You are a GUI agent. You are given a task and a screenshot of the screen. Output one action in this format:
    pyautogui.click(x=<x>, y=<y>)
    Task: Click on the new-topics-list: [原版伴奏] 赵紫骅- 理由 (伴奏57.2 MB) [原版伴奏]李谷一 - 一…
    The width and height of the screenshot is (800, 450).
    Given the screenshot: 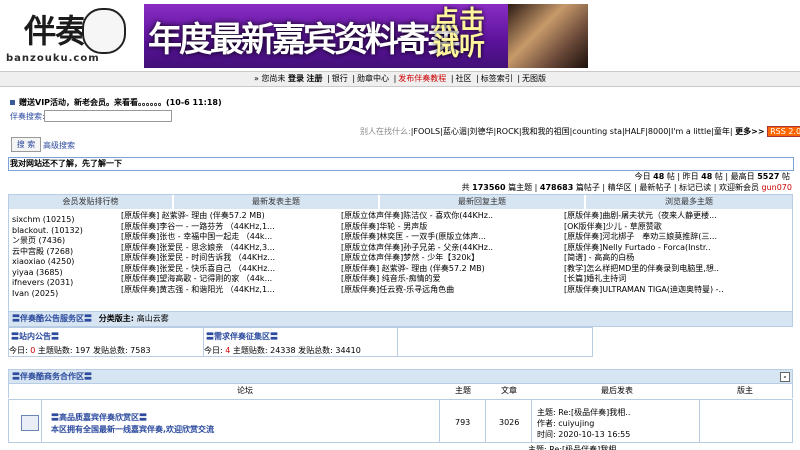 What is the action you would take?
    pyautogui.click(x=219, y=253)
    